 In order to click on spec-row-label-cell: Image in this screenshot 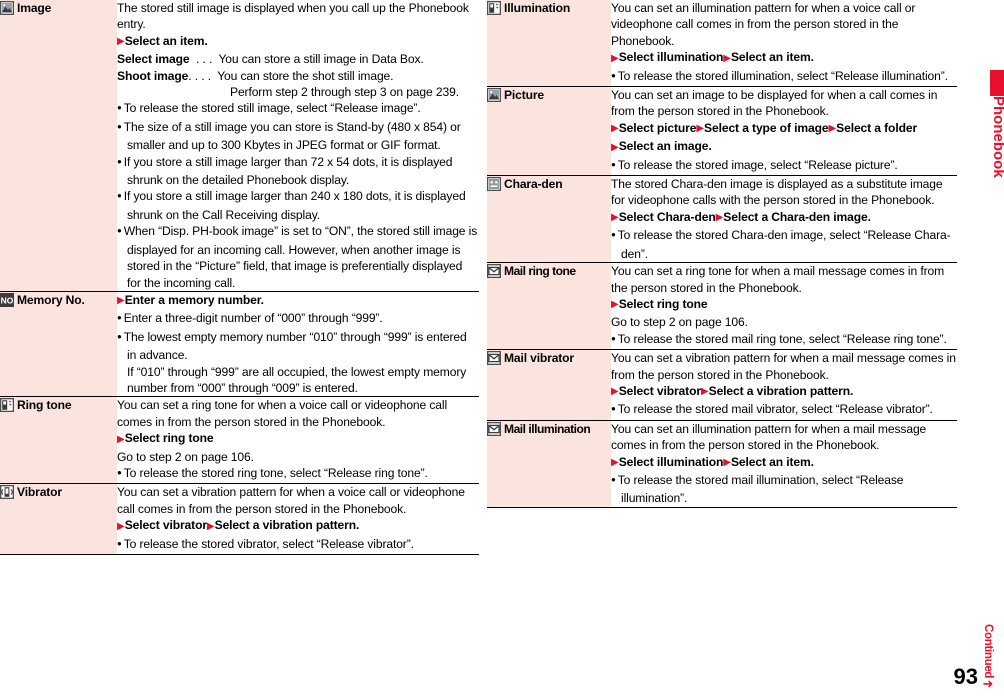, I will do `click(58, 146)`.